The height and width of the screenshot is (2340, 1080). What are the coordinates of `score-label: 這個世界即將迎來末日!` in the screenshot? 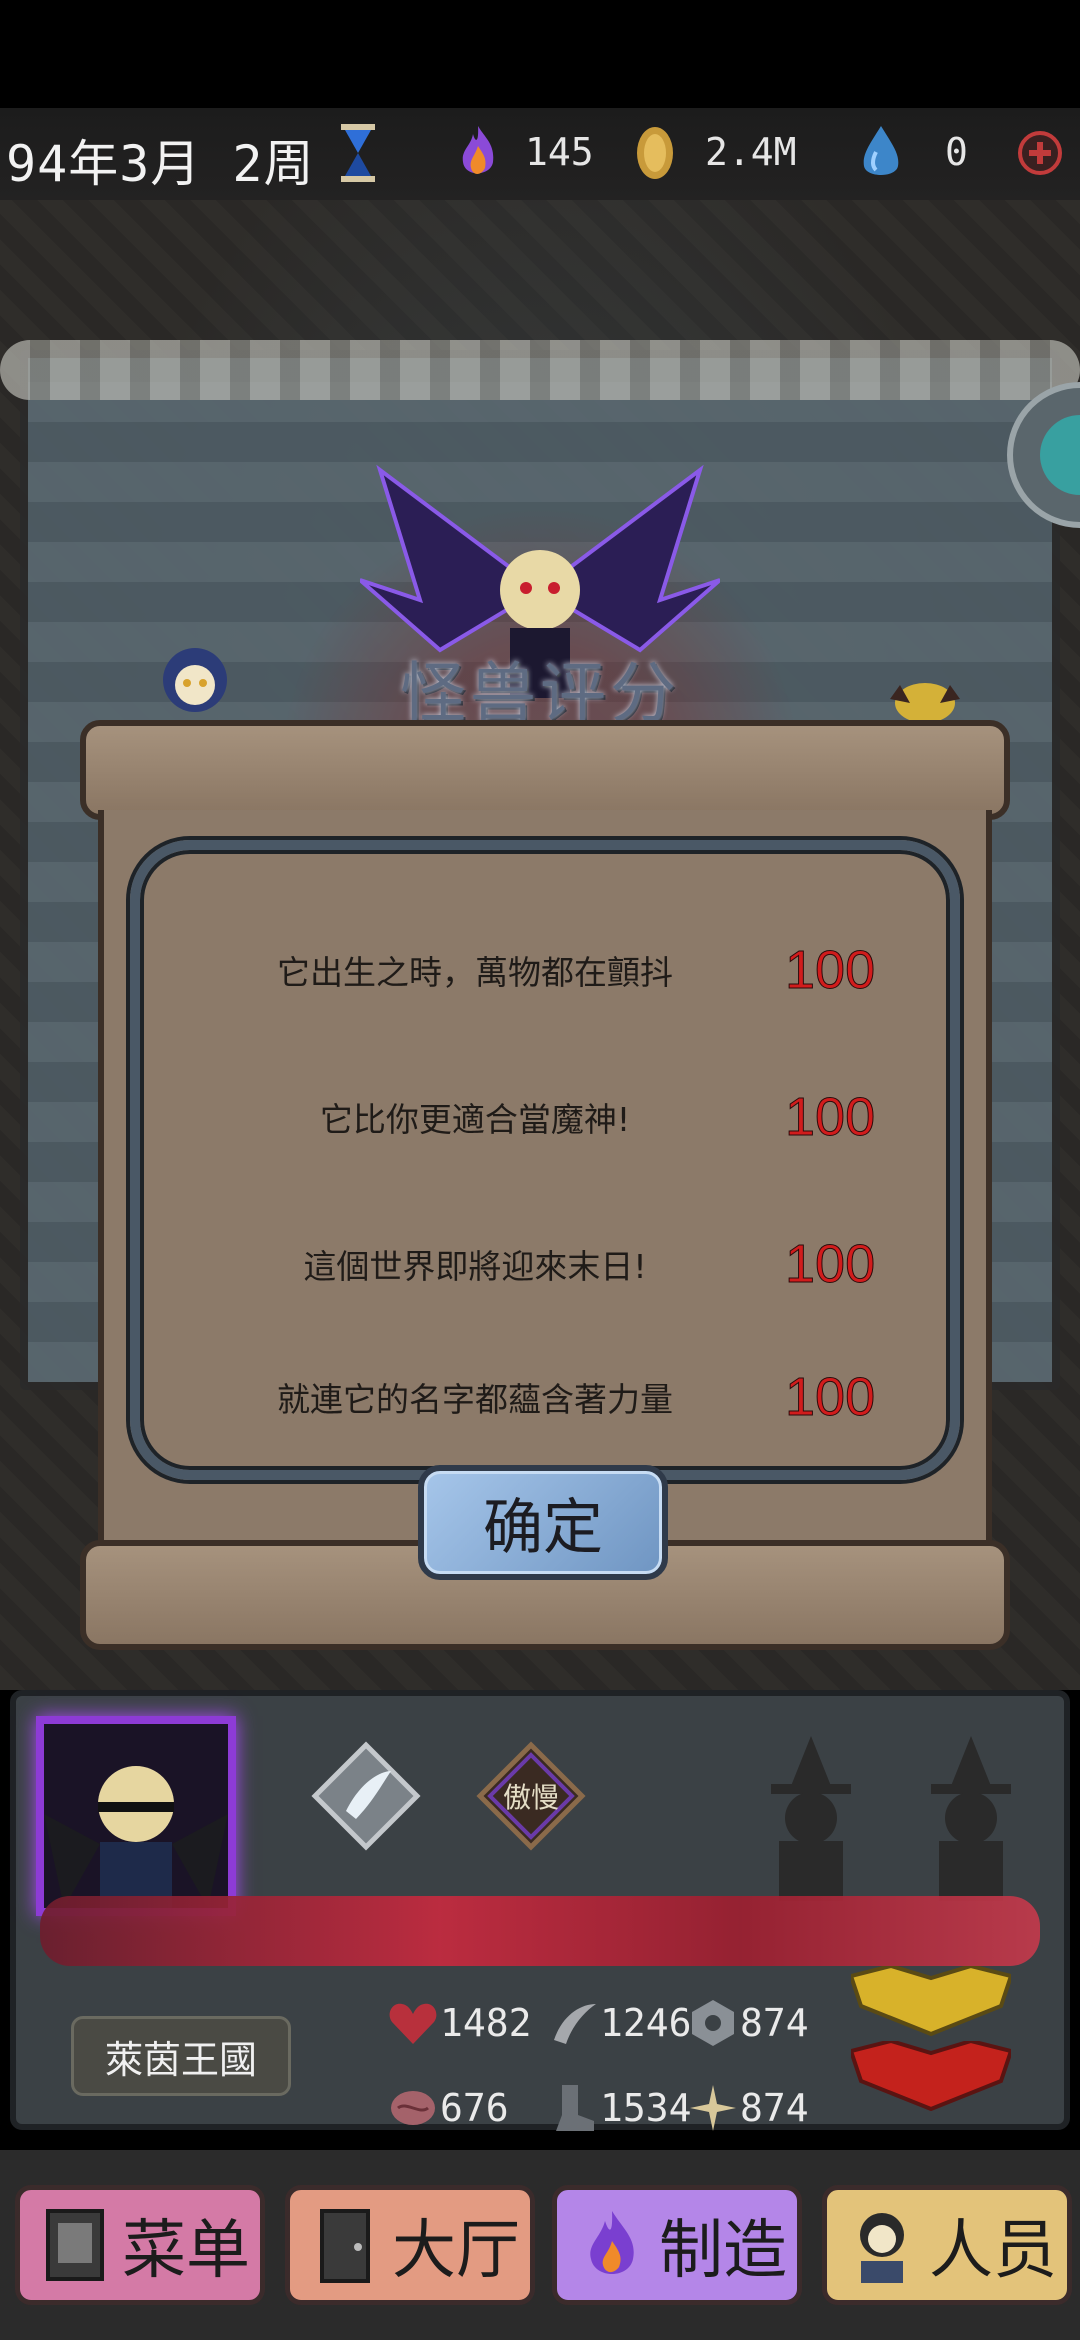 It's located at (475, 1266).